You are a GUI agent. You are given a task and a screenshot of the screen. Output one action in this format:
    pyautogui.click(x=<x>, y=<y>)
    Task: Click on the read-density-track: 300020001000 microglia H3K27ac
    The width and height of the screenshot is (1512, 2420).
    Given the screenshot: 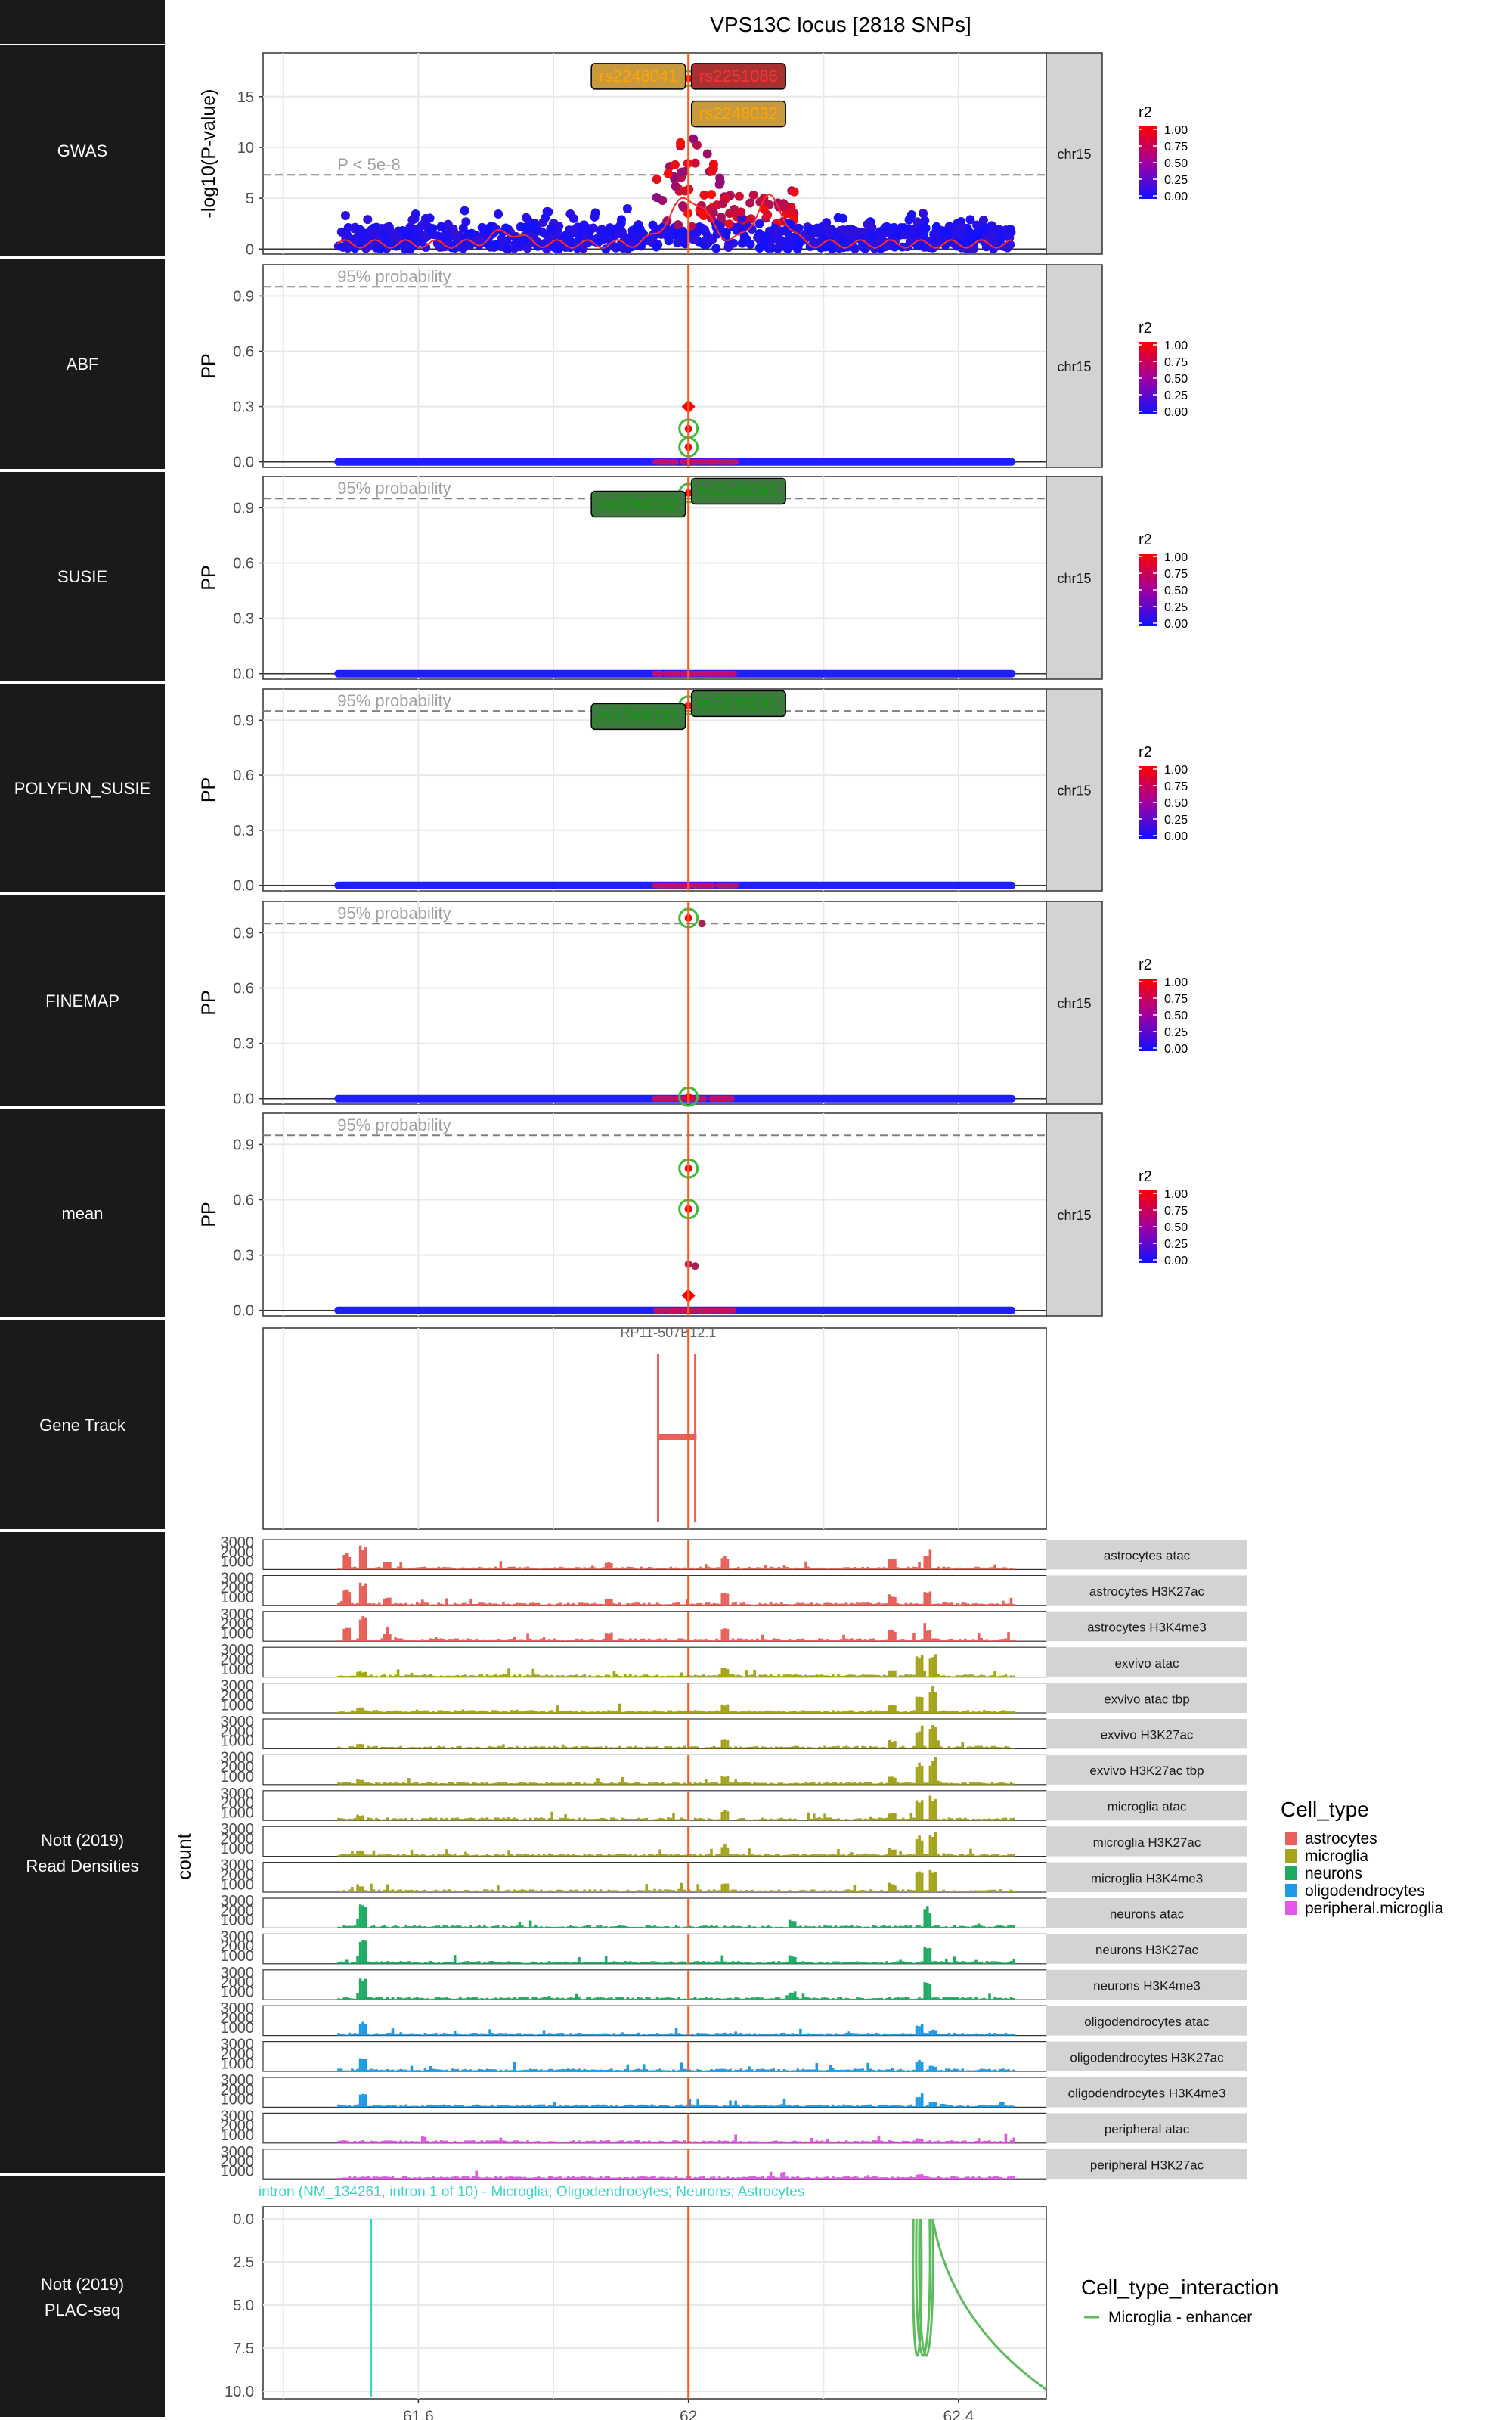 What is the action you would take?
    pyautogui.click(x=734, y=1839)
    